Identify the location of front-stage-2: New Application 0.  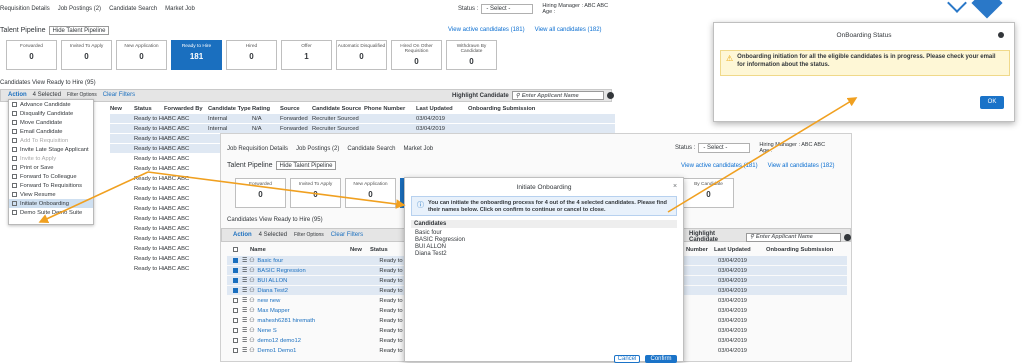
(370, 193).